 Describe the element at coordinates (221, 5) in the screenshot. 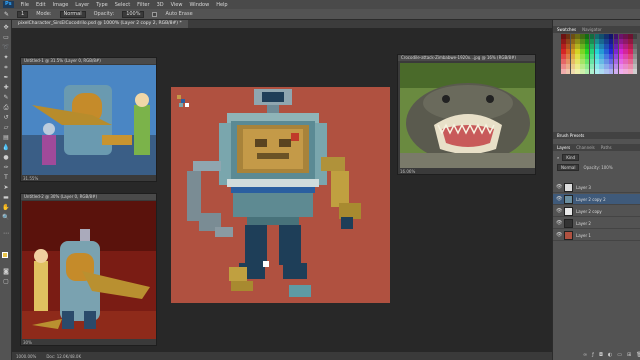

I see `menu-help: Help` at that location.